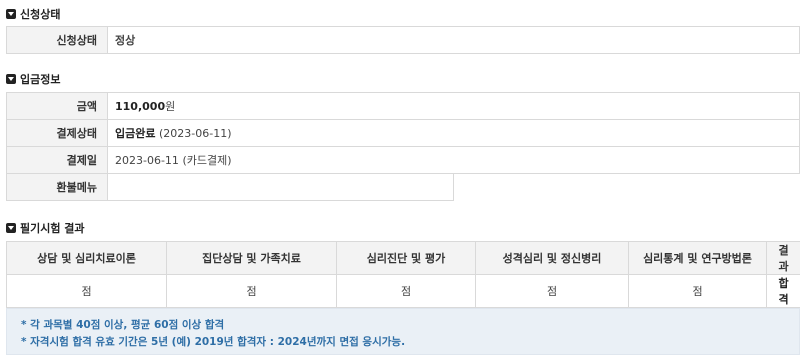 The height and width of the screenshot is (358, 800). Describe the element at coordinates (57, 106) in the screenshot. I see `amount-label: 금액` at that location.